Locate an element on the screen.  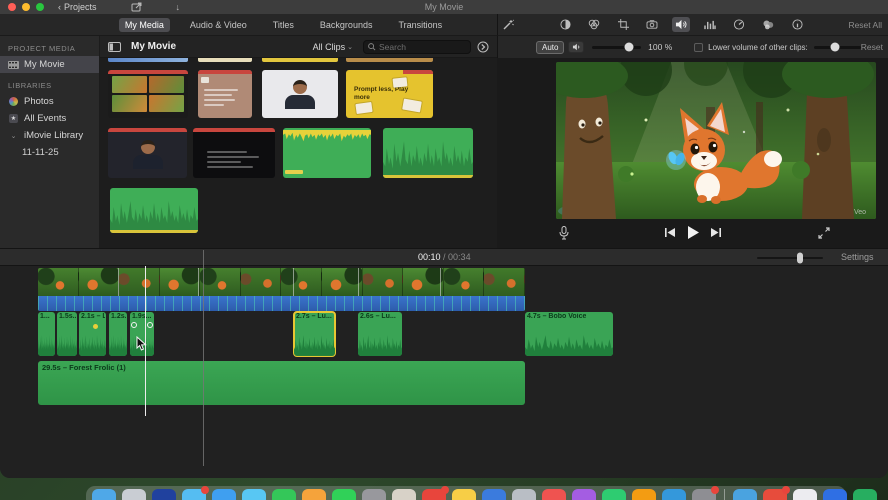
sidebar-item-event-11-11-25: 11-11-25 is located at coordinates (49, 152).